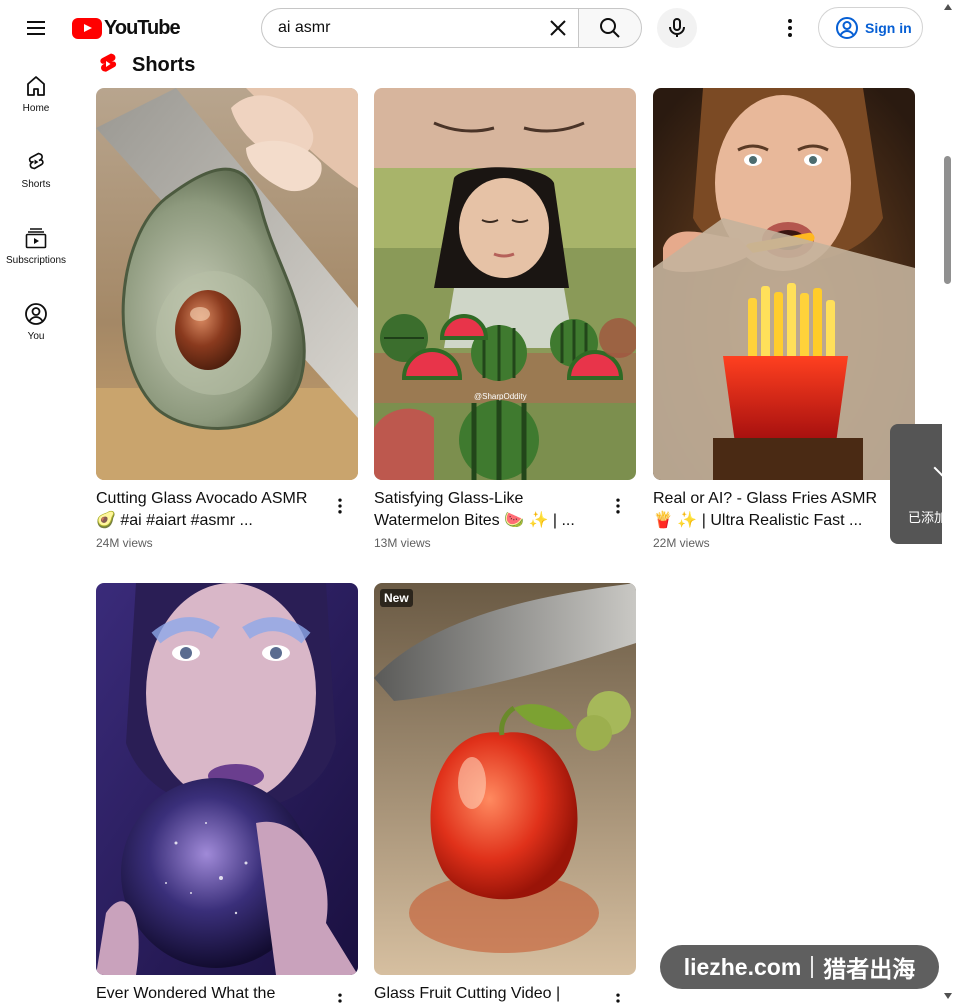 The height and width of the screenshot is (1005, 954). What do you see at coordinates (812, 967) in the screenshot?
I see `watermark-divider` at bounding box center [812, 967].